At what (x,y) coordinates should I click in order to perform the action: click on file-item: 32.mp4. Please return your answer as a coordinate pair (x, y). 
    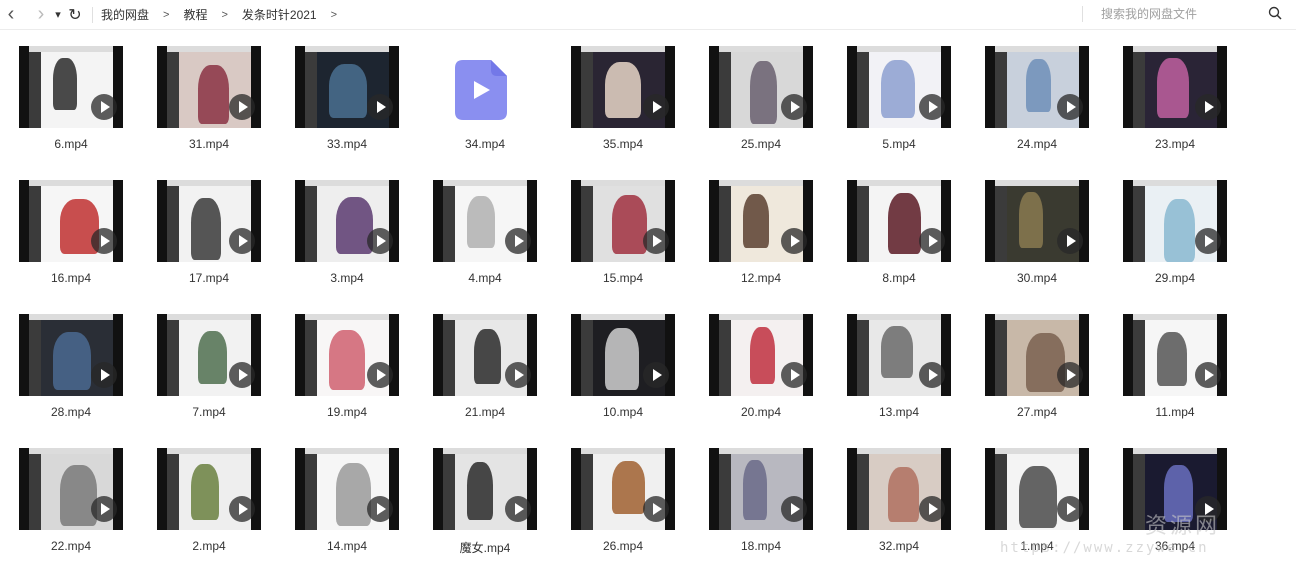
    Looking at the image, I should click on (899, 500).